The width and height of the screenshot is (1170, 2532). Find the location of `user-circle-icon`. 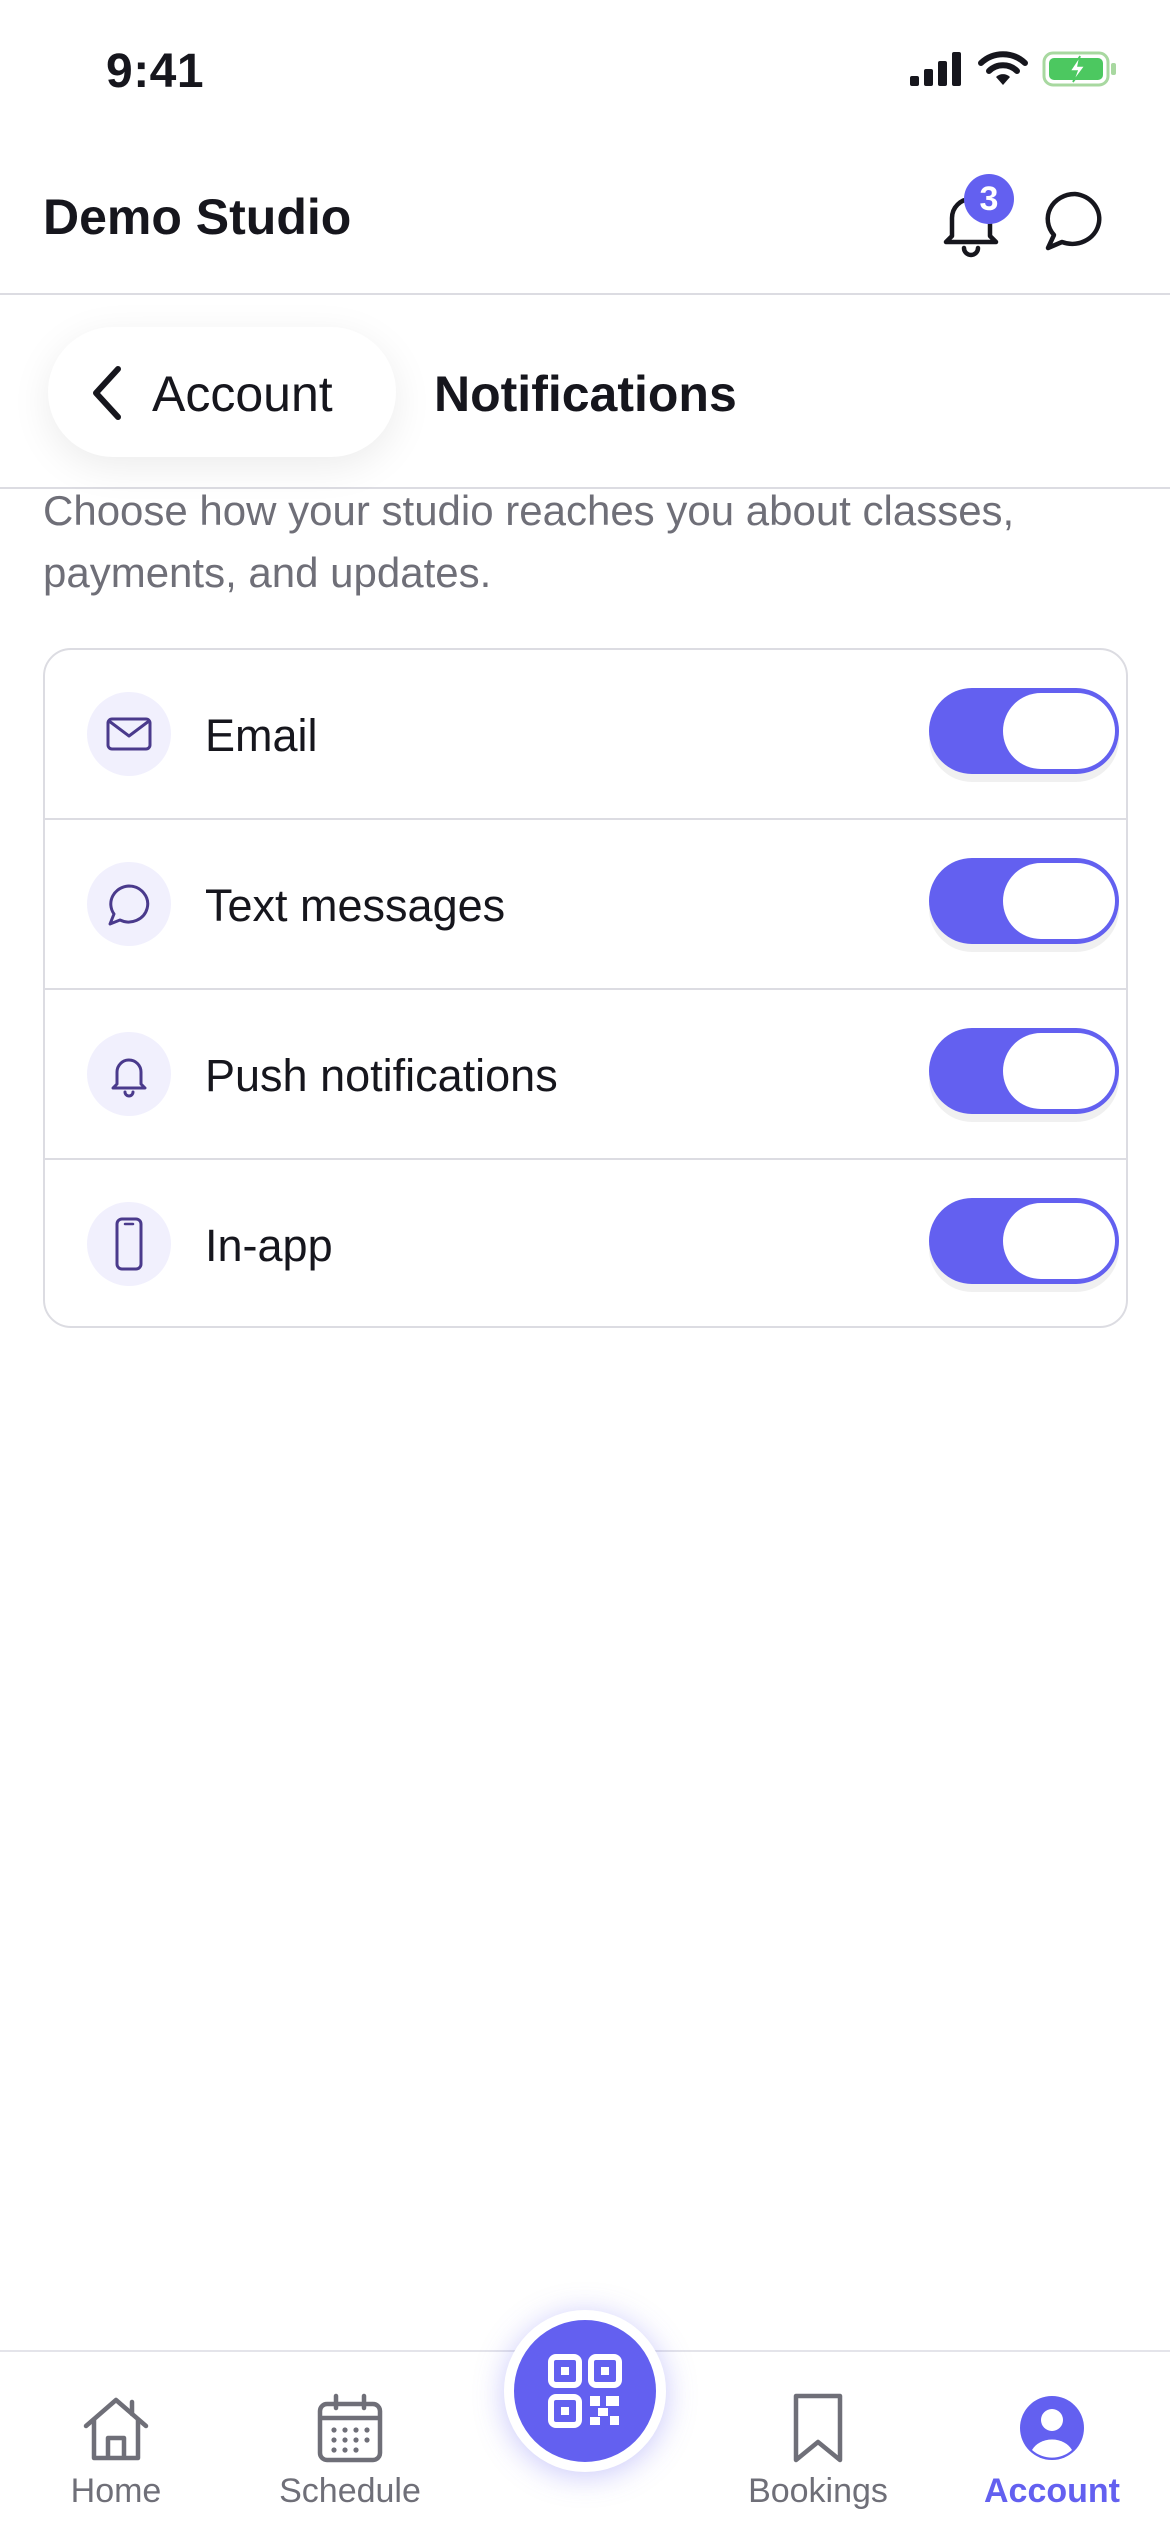

user-circle-icon is located at coordinates (1052, 2428).